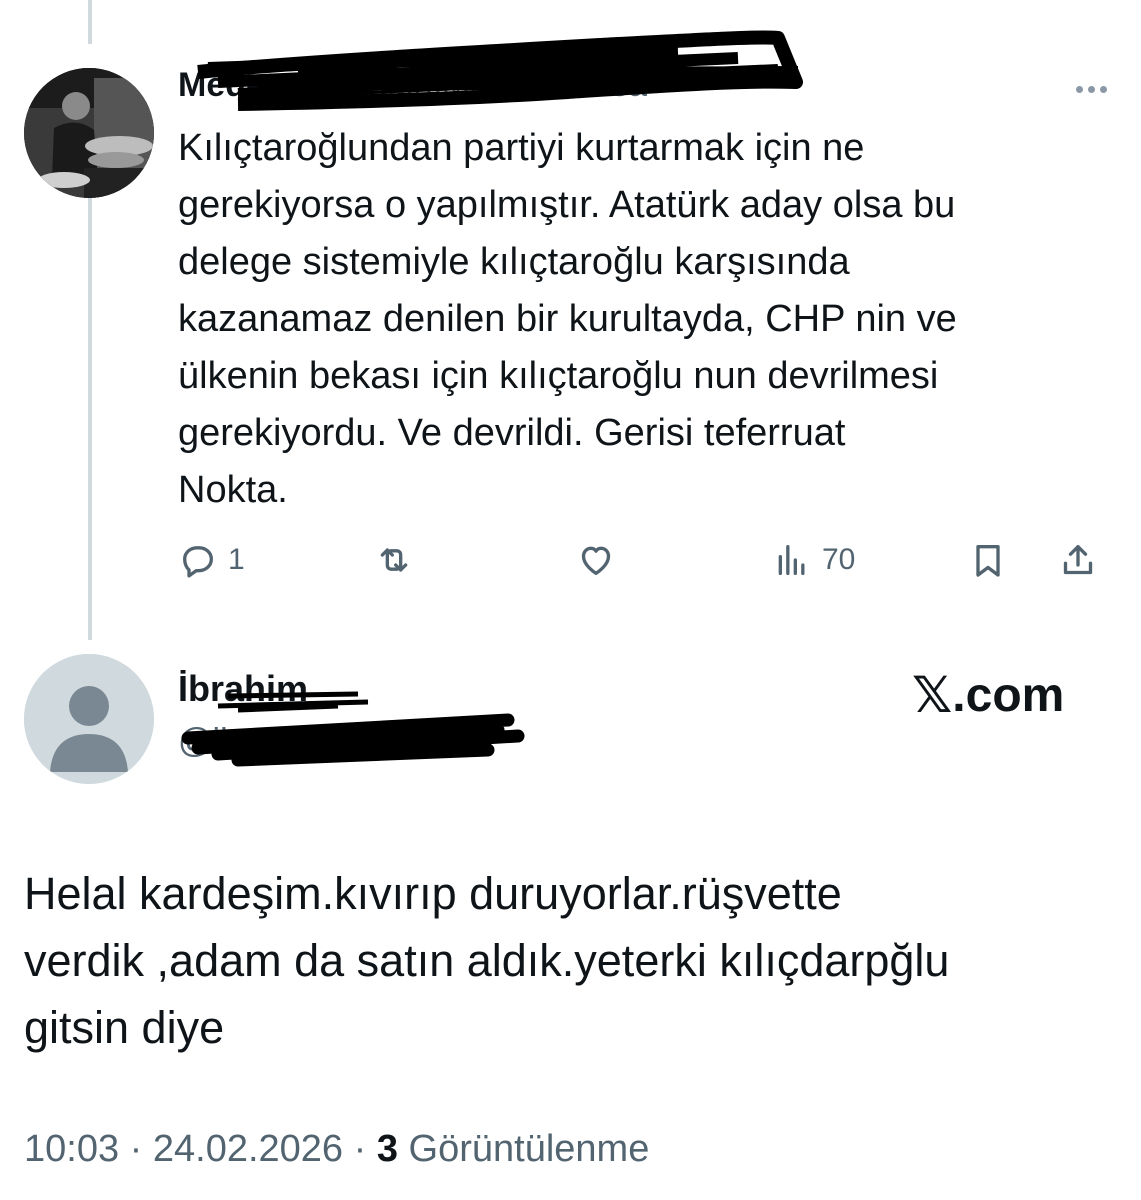 This screenshot has width=1141, height=1200. I want to click on retweet-button, so click(399, 560).